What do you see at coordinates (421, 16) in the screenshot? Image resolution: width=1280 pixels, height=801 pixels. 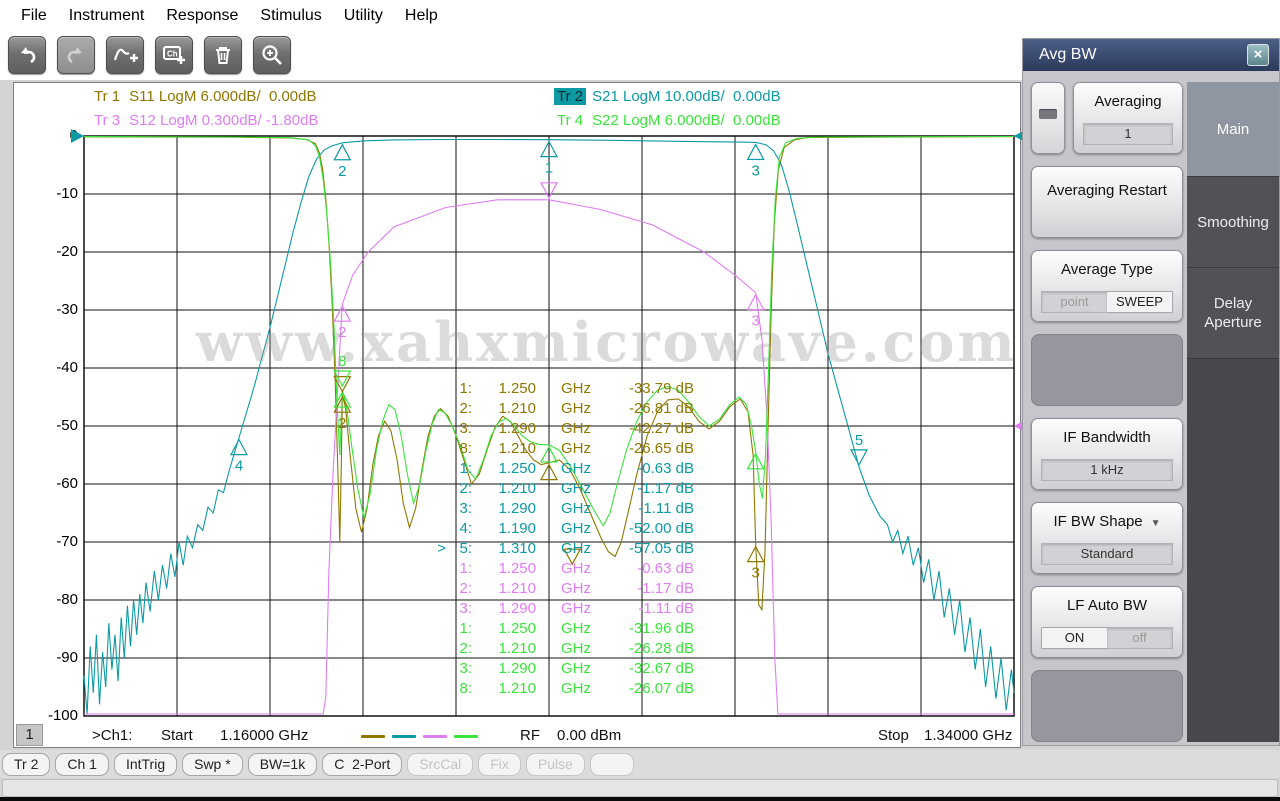 I see `menu-item-help: Help` at bounding box center [421, 16].